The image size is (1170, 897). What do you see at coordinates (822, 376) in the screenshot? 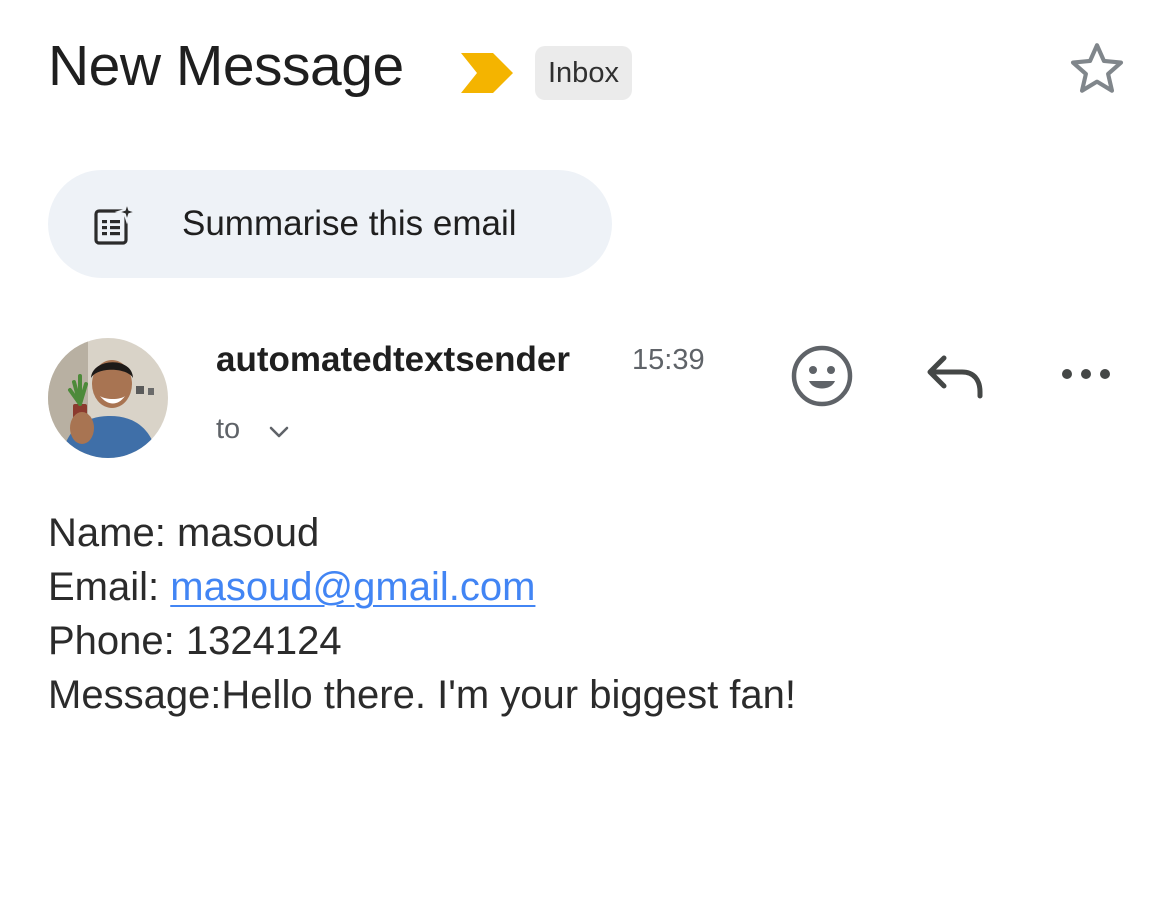
I see `smiley-face-icon` at bounding box center [822, 376].